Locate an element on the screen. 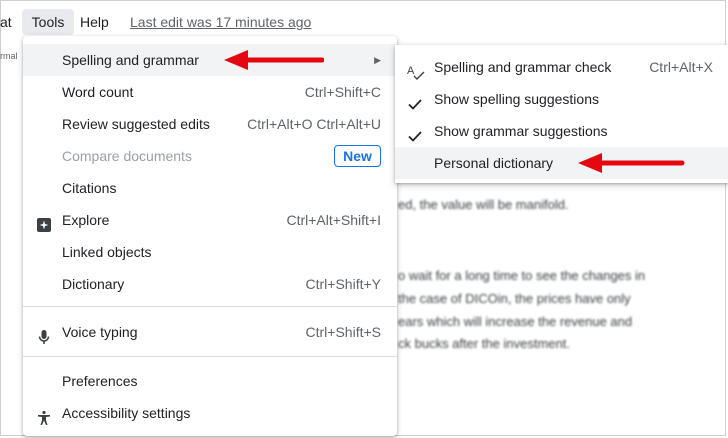 This screenshot has width=728, height=438. submenu-item-show-grammar-suggestions: Show grammar suggestions is located at coordinates (561, 131).